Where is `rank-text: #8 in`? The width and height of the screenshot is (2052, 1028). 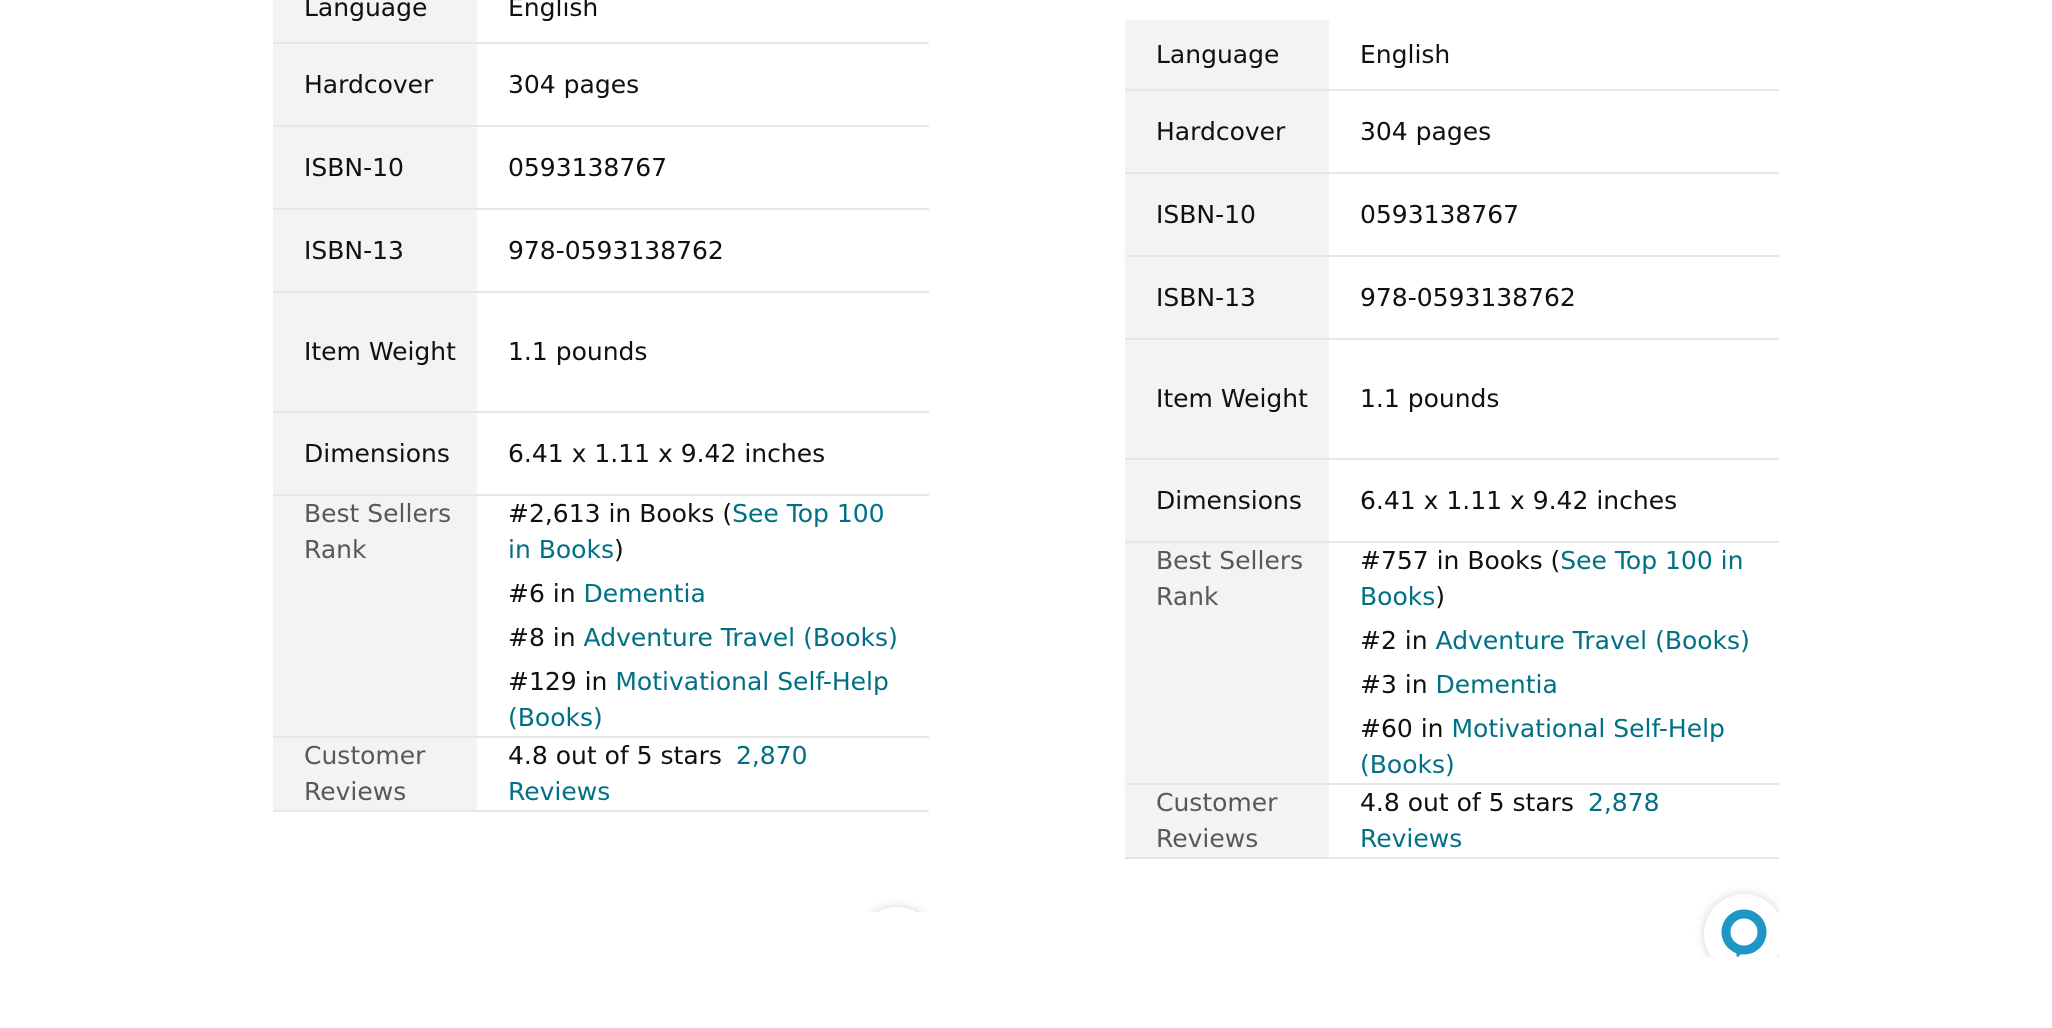
rank-text: #8 in is located at coordinates (546, 637).